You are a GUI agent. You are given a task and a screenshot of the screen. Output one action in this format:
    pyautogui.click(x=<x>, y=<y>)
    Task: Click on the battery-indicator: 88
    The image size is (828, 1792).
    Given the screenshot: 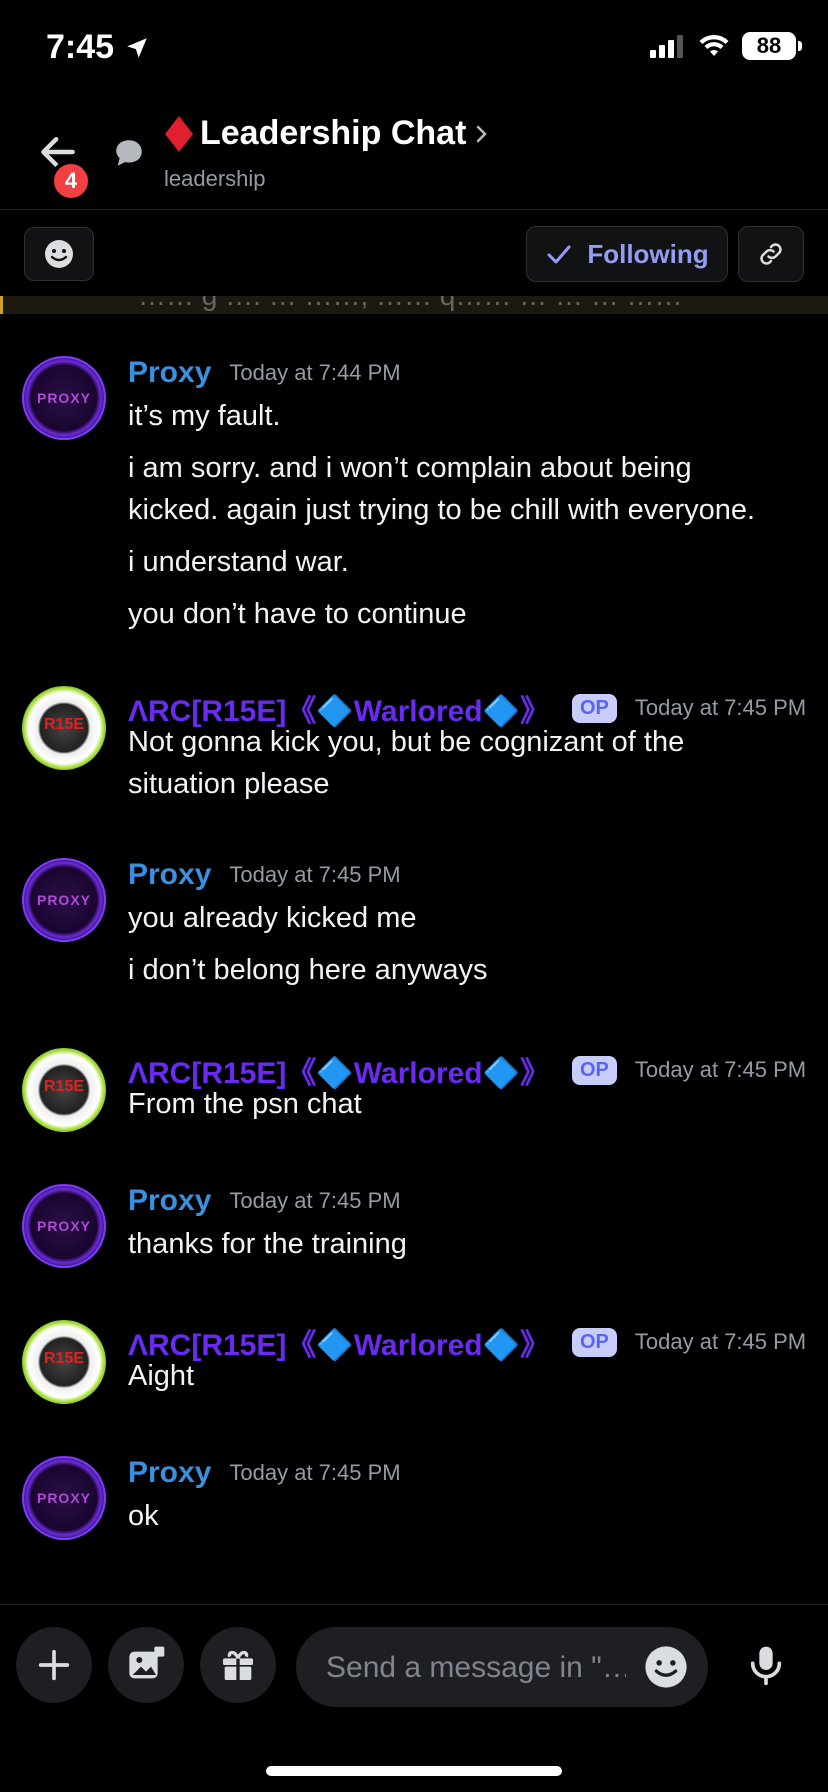 What is the action you would take?
    pyautogui.click(x=772, y=46)
    